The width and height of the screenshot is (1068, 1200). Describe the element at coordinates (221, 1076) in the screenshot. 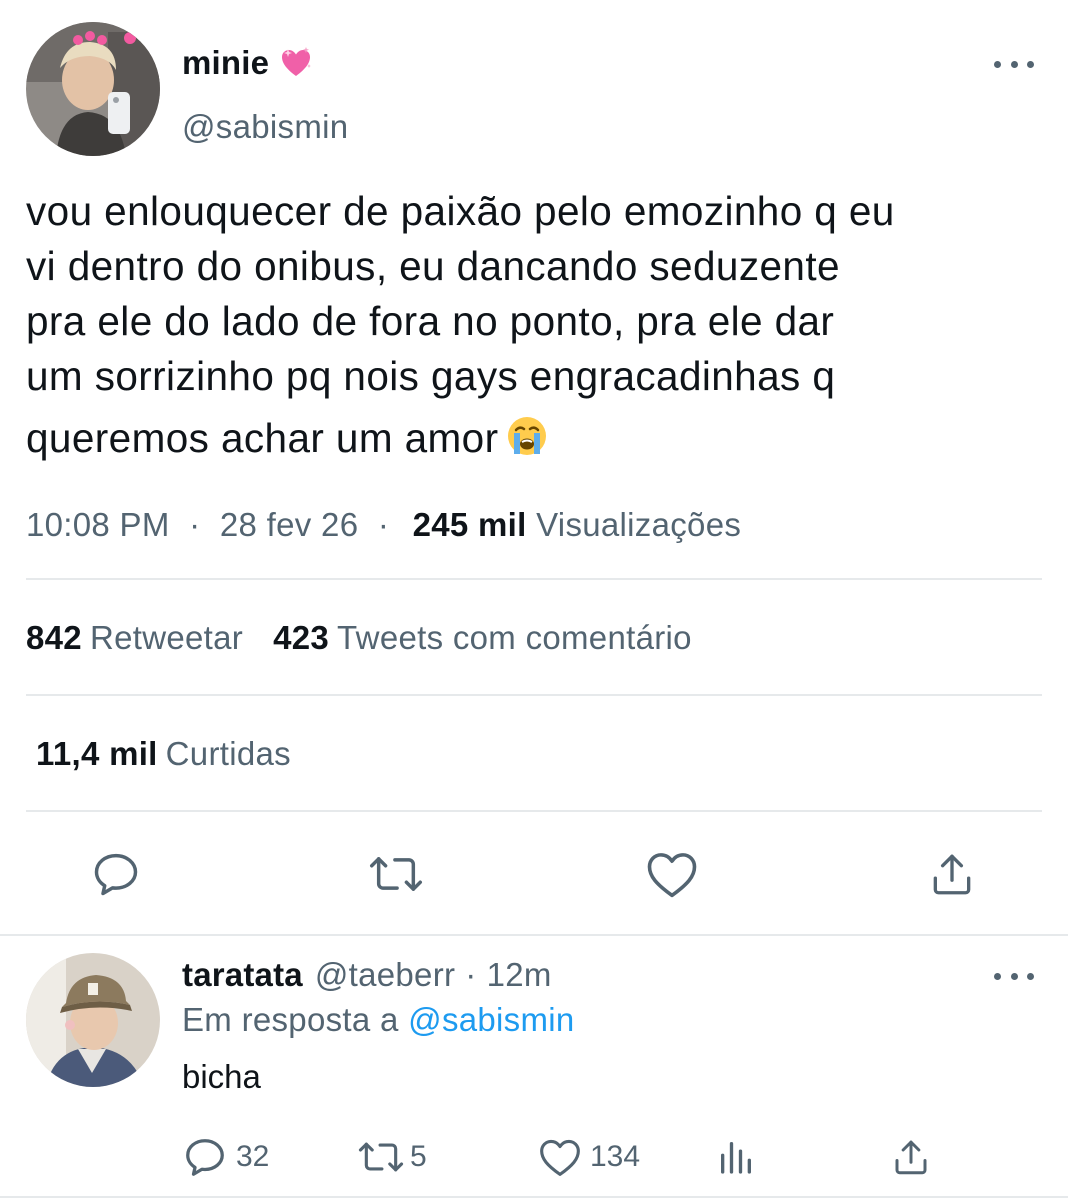

I see `reply-text: bicha` at that location.